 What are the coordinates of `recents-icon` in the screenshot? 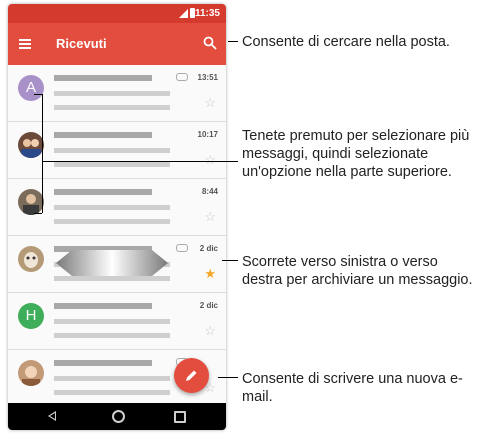 It's located at (180, 417).